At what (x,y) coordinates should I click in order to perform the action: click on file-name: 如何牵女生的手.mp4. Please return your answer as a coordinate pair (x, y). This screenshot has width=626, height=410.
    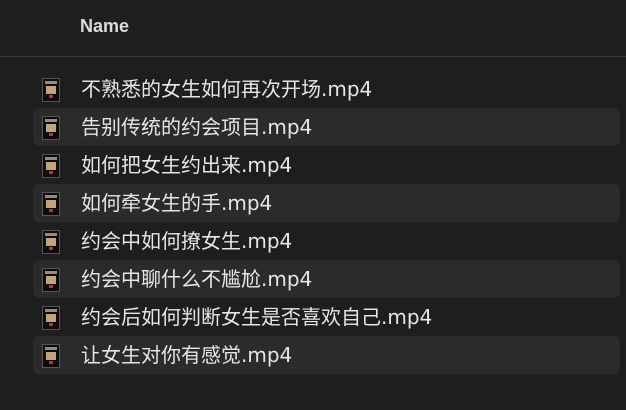
    Looking at the image, I should click on (177, 203).